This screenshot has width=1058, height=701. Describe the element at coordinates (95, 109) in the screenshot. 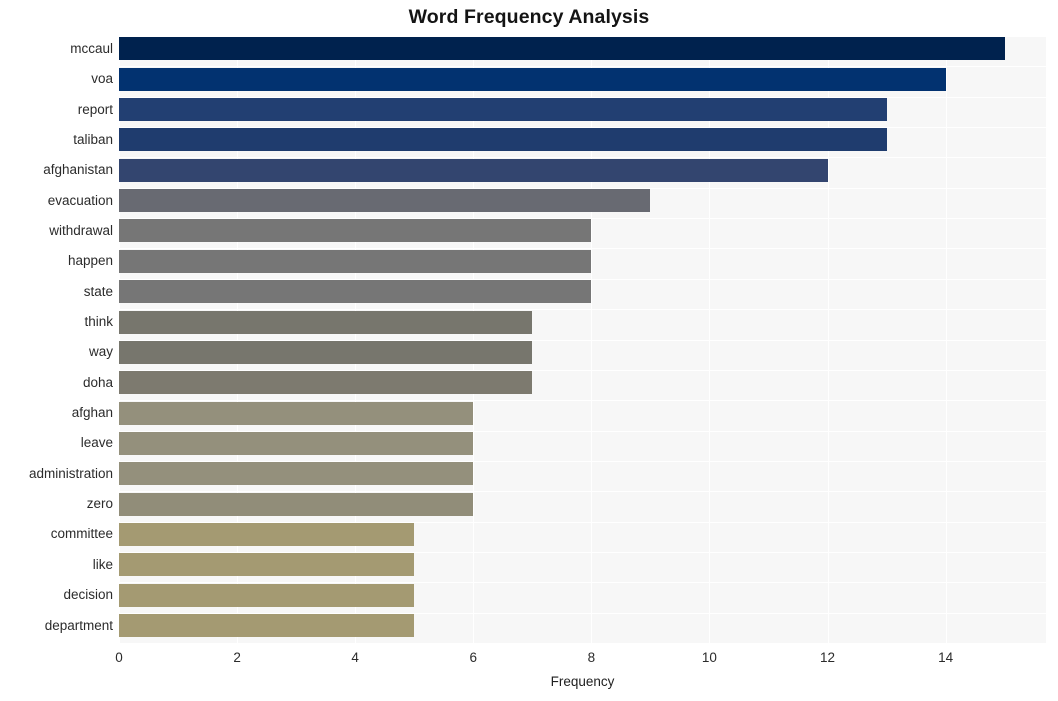

I see `y-axis-tick-label: report` at that location.